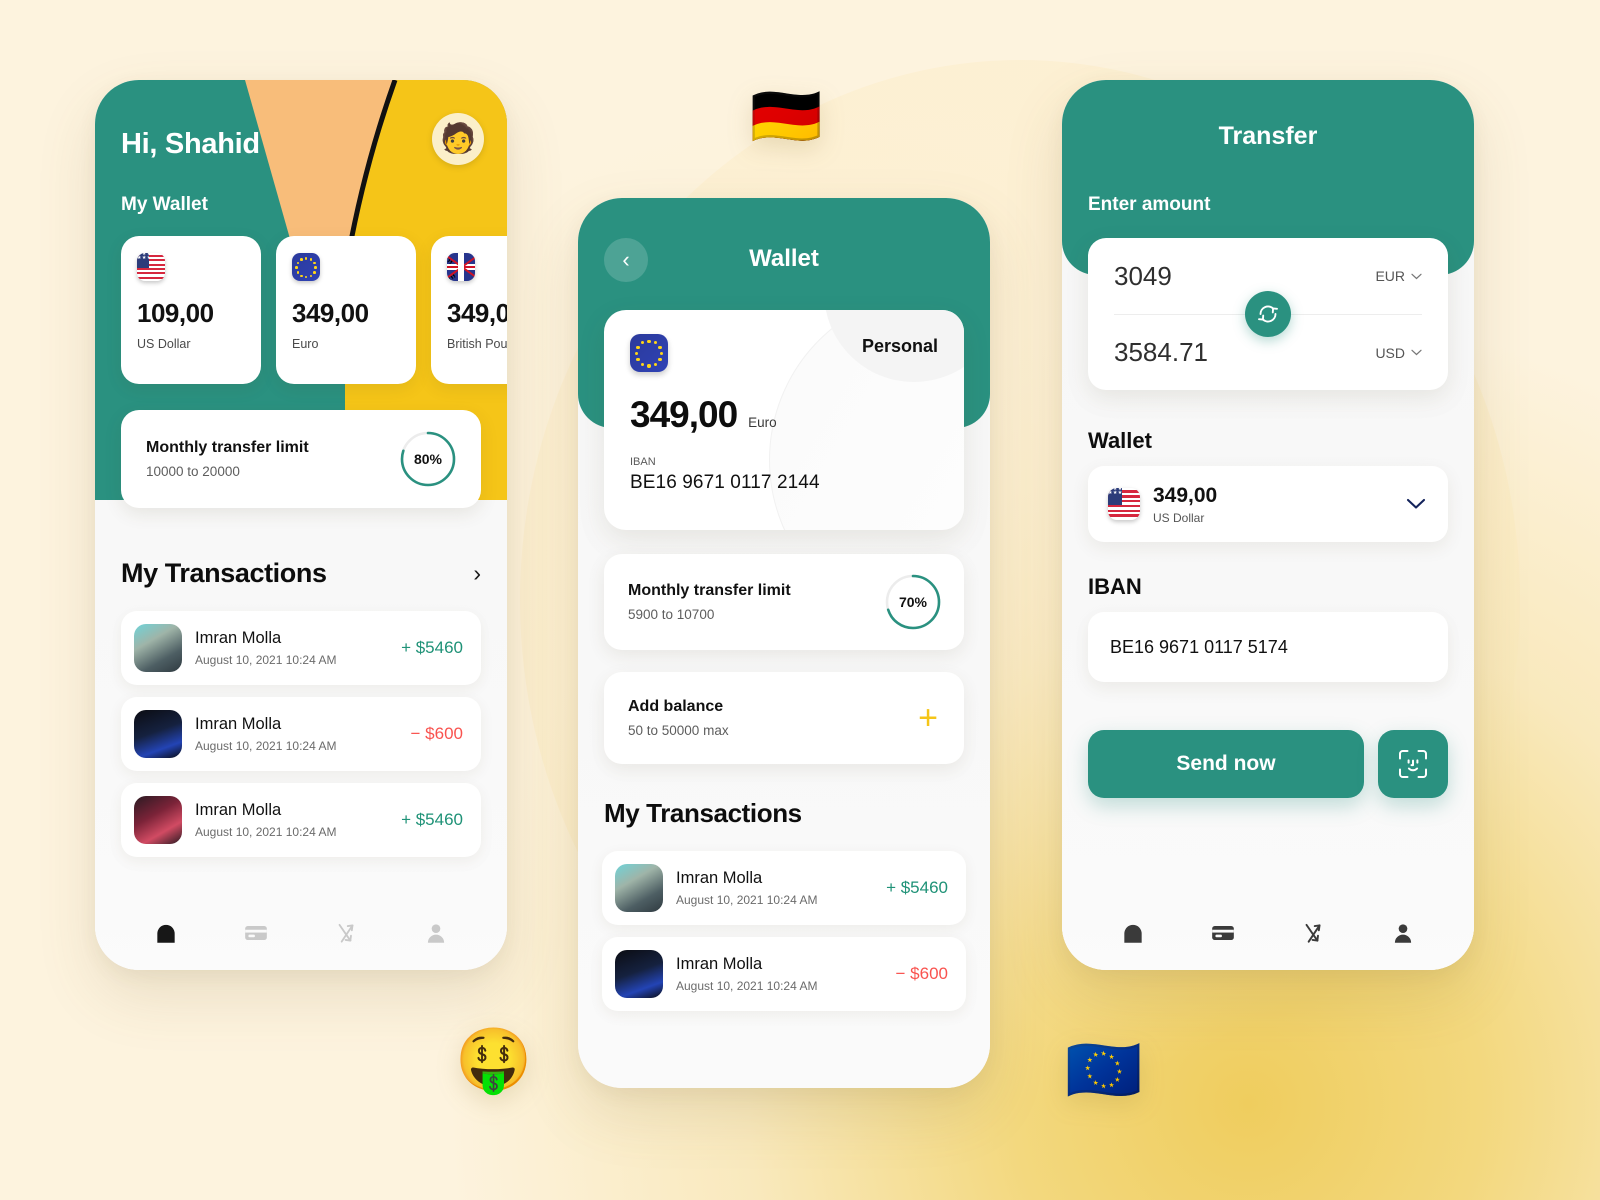  I want to click on iban-value: BE16 9671 0117 2144, so click(725, 482).